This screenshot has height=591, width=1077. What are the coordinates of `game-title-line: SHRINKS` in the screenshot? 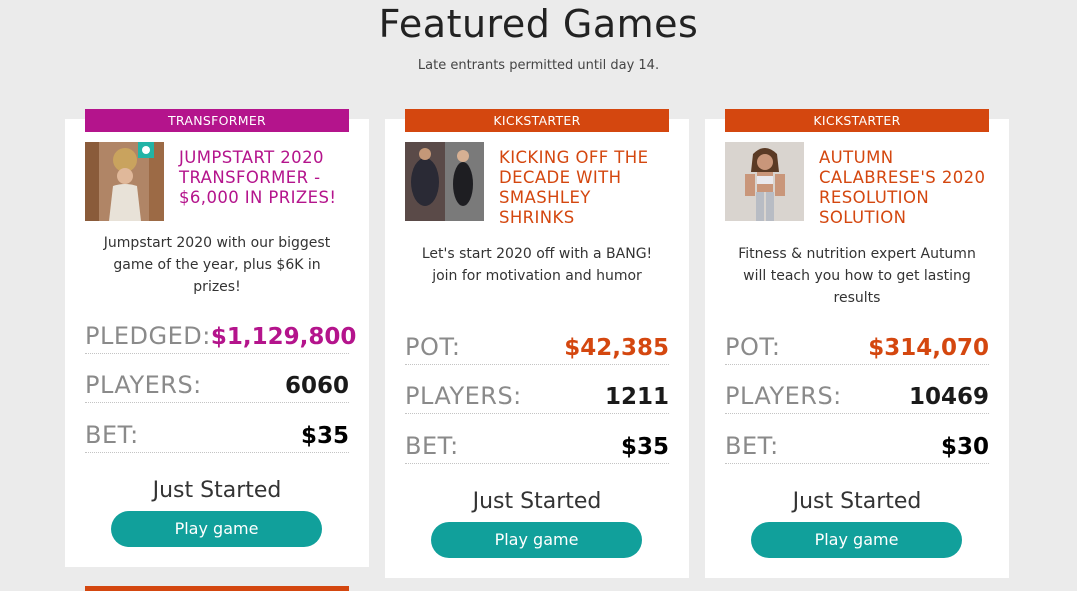 It's located at (537, 217).